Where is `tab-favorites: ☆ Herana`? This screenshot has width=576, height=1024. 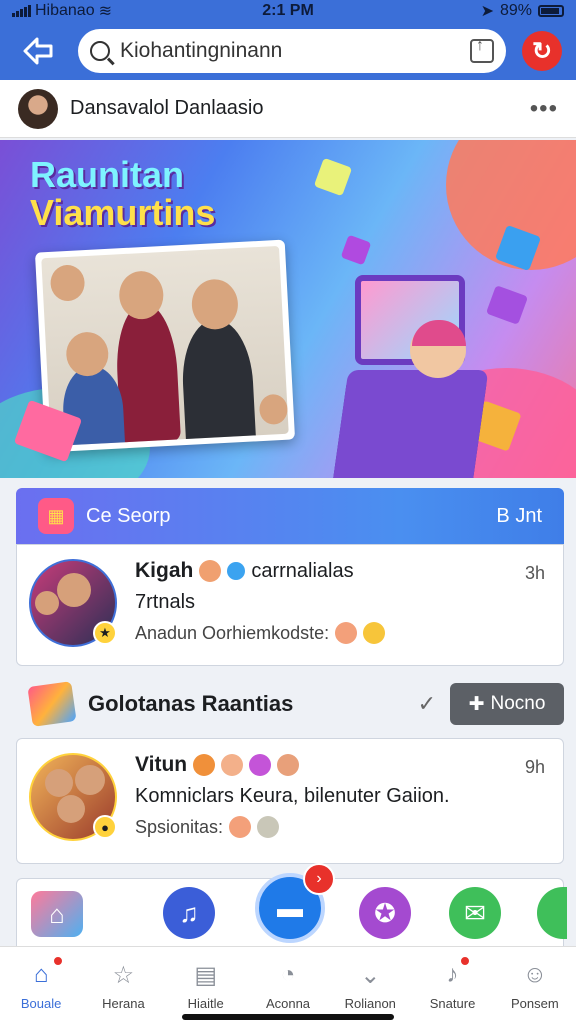
tab-favorites: ☆ Herana is located at coordinates (123, 985).